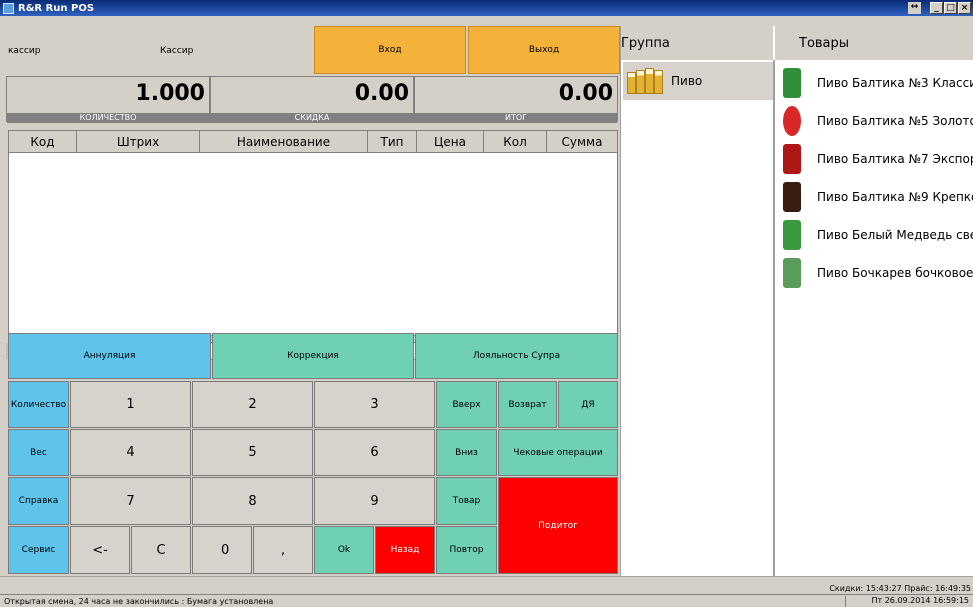 The width and height of the screenshot is (973, 607). I want to click on goods-button: Товар, so click(466, 501).